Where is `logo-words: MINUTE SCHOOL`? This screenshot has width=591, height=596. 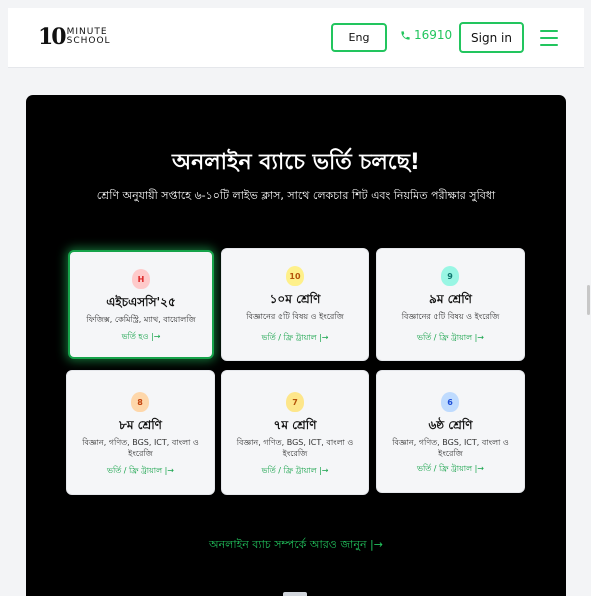
logo-words: MINUTE SCHOOL is located at coordinates (89, 37).